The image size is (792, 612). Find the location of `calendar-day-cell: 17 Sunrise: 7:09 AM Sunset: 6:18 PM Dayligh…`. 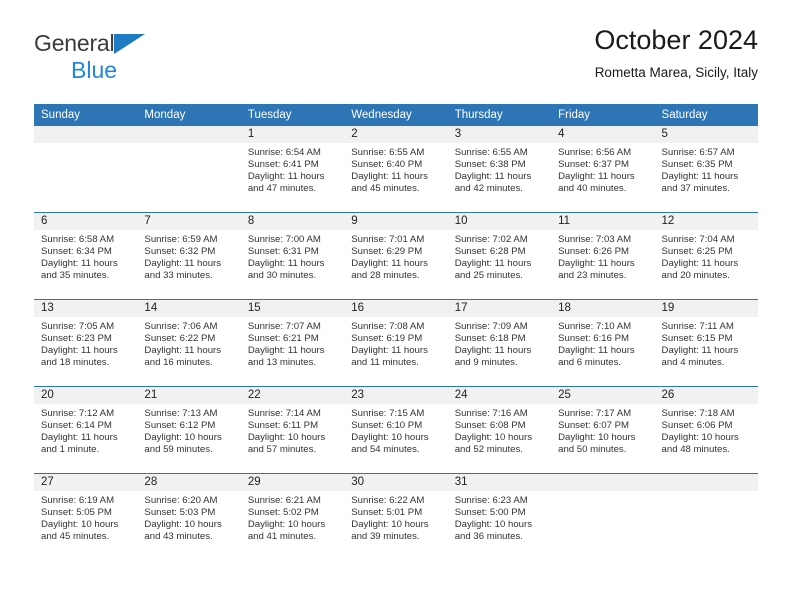

calendar-day-cell: 17 Sunrise: 7:09 AM Sunset: 6:18 PM Dayligh… is located at coordinates (499, 343).